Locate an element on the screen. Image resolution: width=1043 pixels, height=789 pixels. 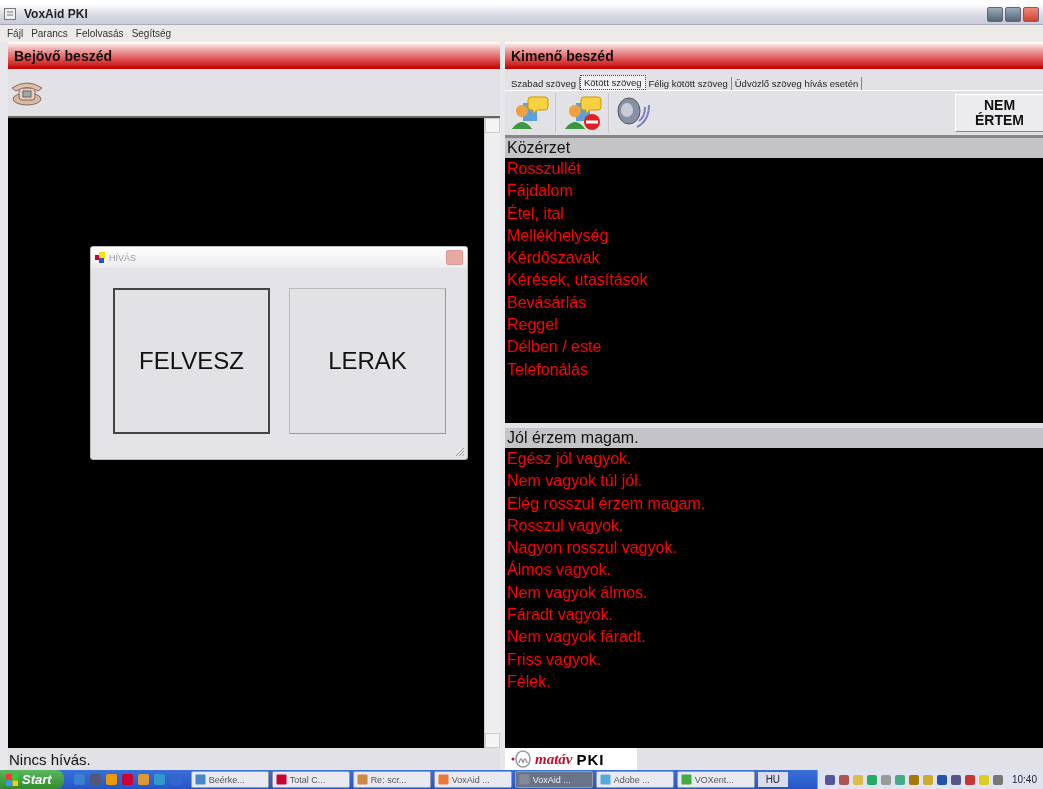
restore-button is located at coordinates (1013, 14).